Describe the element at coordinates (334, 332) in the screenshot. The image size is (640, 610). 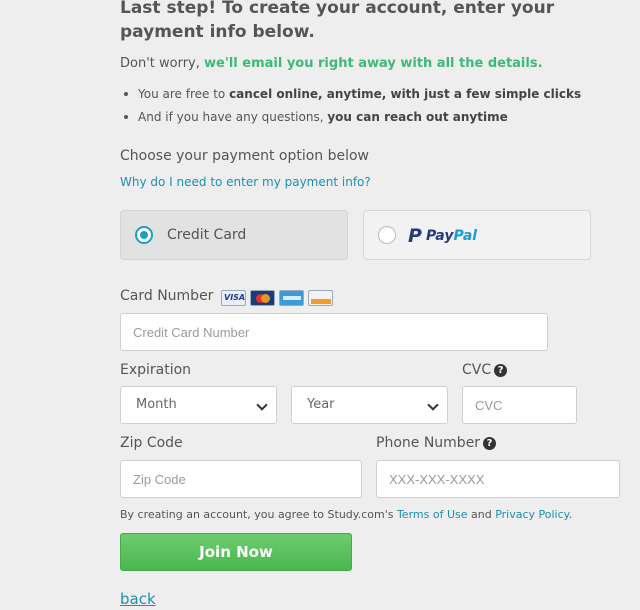
I see `card-number-input` at that location.